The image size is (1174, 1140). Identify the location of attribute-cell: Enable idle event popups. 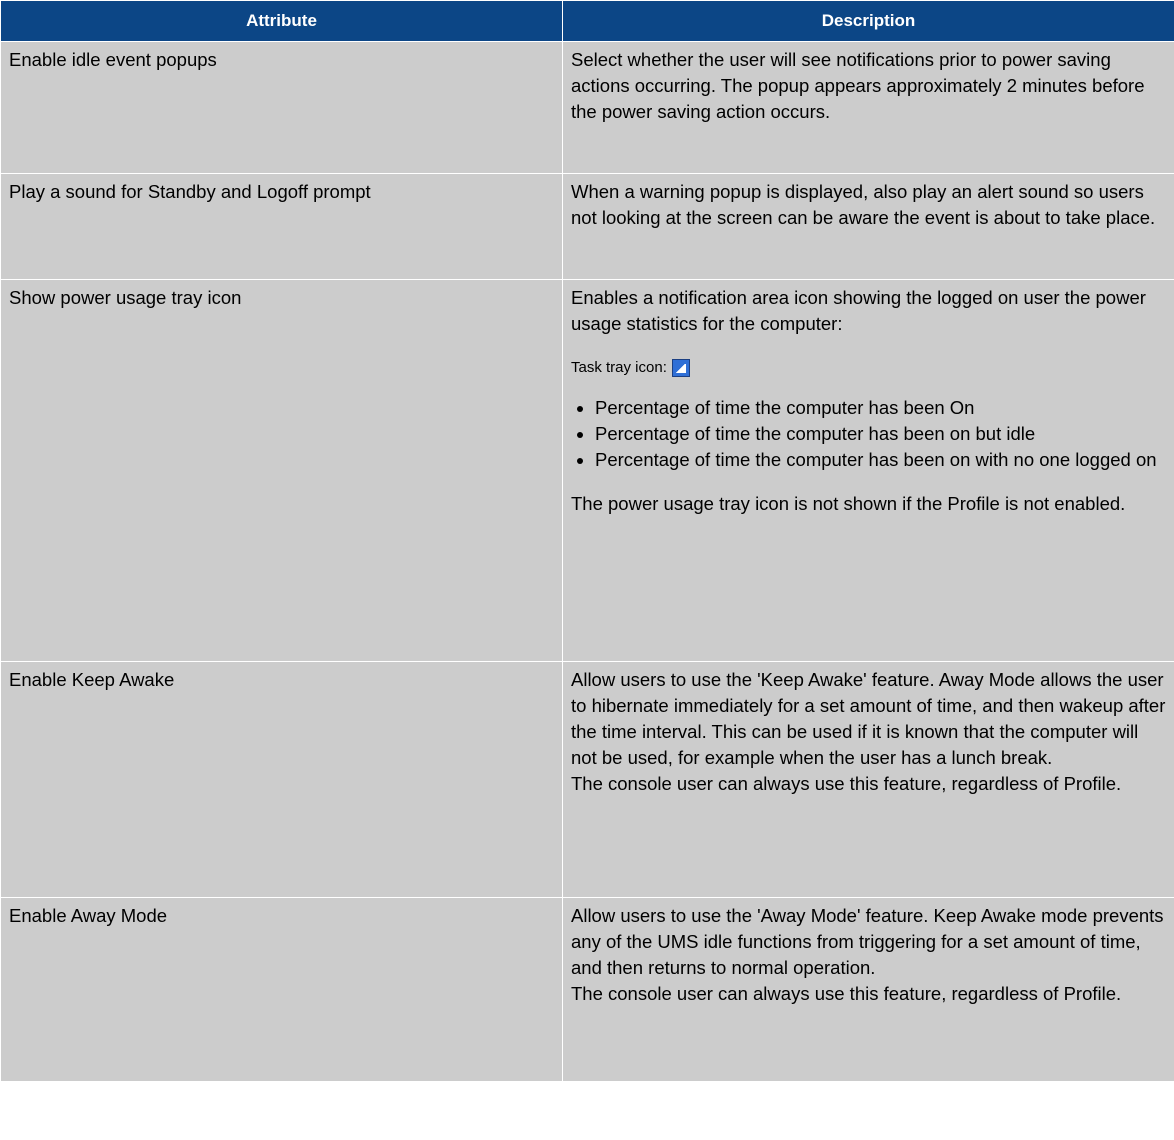
(281, 107).